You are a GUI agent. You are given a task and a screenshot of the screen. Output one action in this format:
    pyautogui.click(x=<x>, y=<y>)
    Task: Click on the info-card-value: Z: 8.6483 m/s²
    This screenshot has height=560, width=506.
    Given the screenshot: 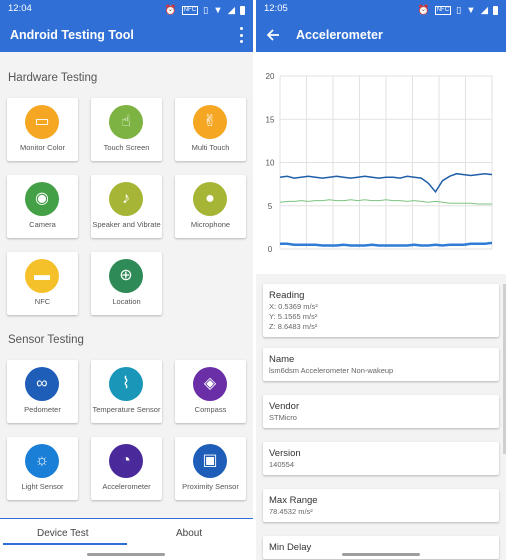 What is the action you would take?
    pyautogui.click(x=293, y=326)
    